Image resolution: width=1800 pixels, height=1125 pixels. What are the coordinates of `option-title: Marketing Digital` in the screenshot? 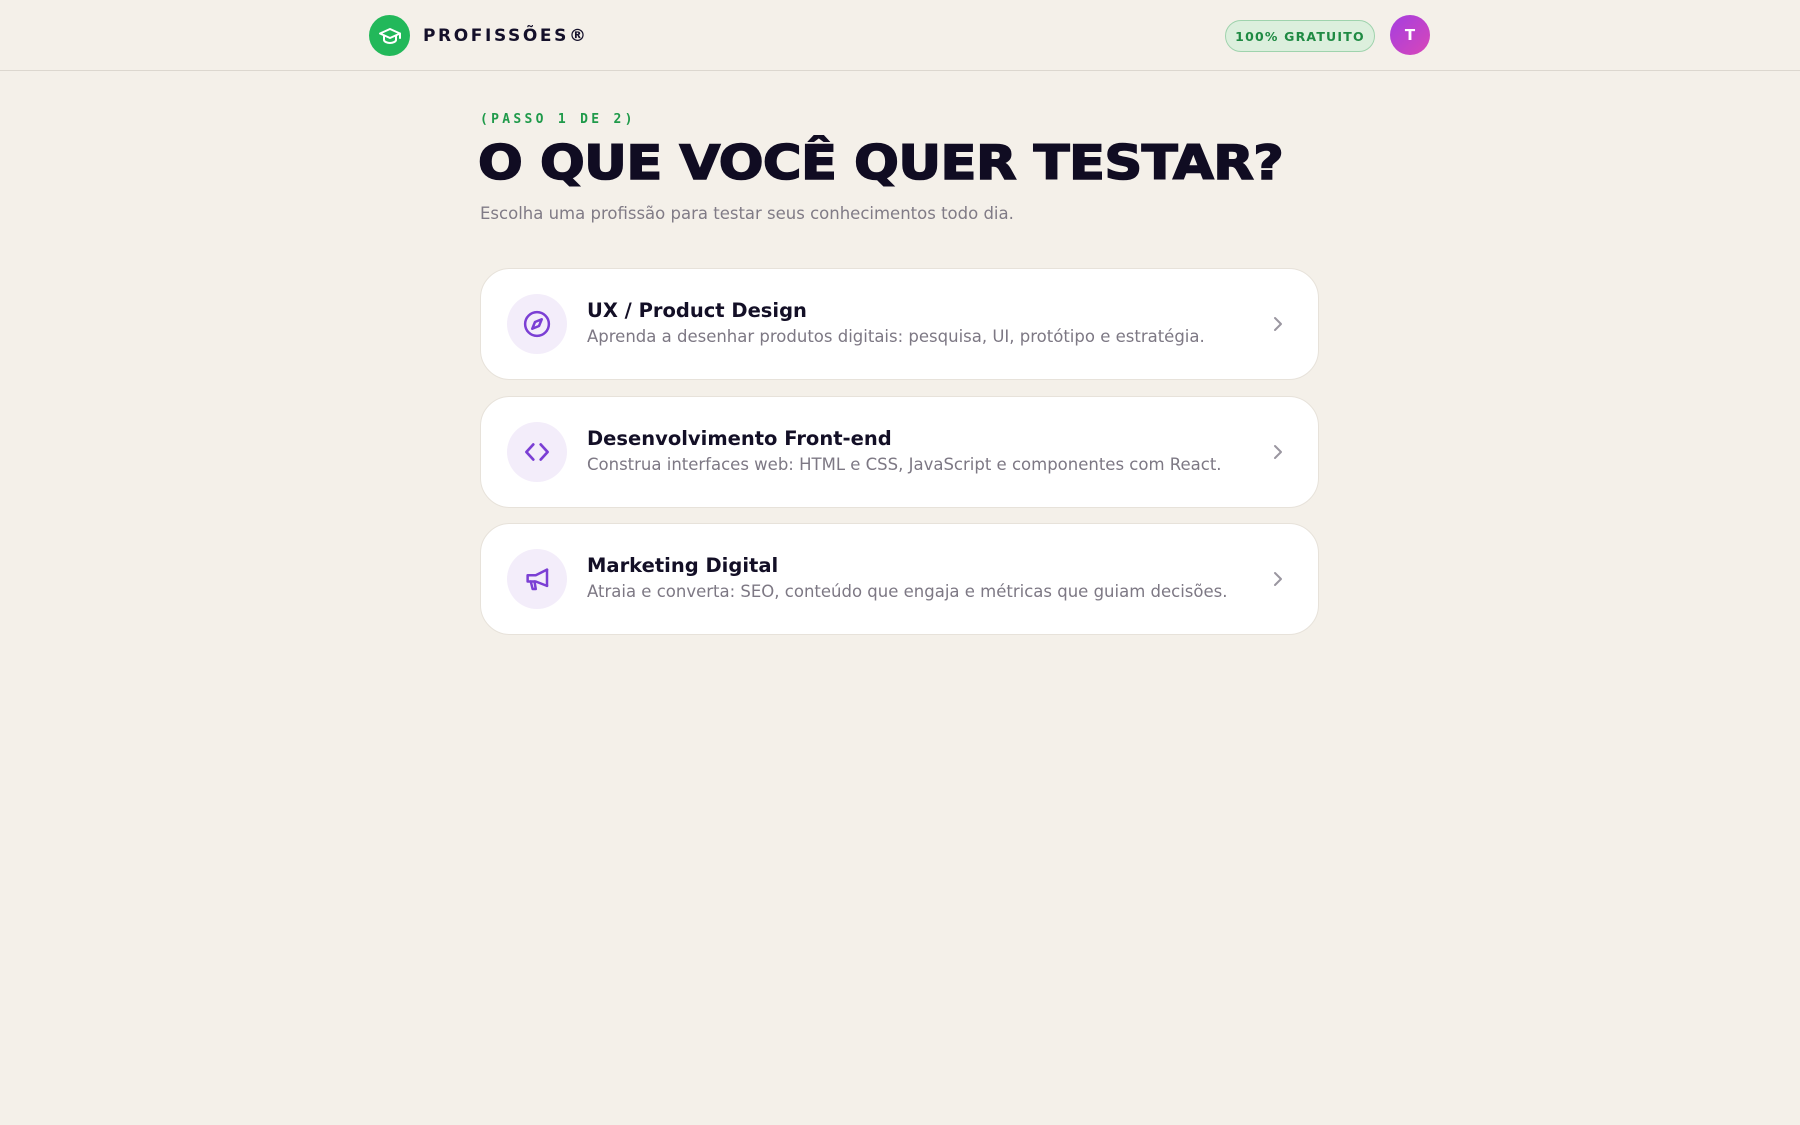 It's located at (683, 565).